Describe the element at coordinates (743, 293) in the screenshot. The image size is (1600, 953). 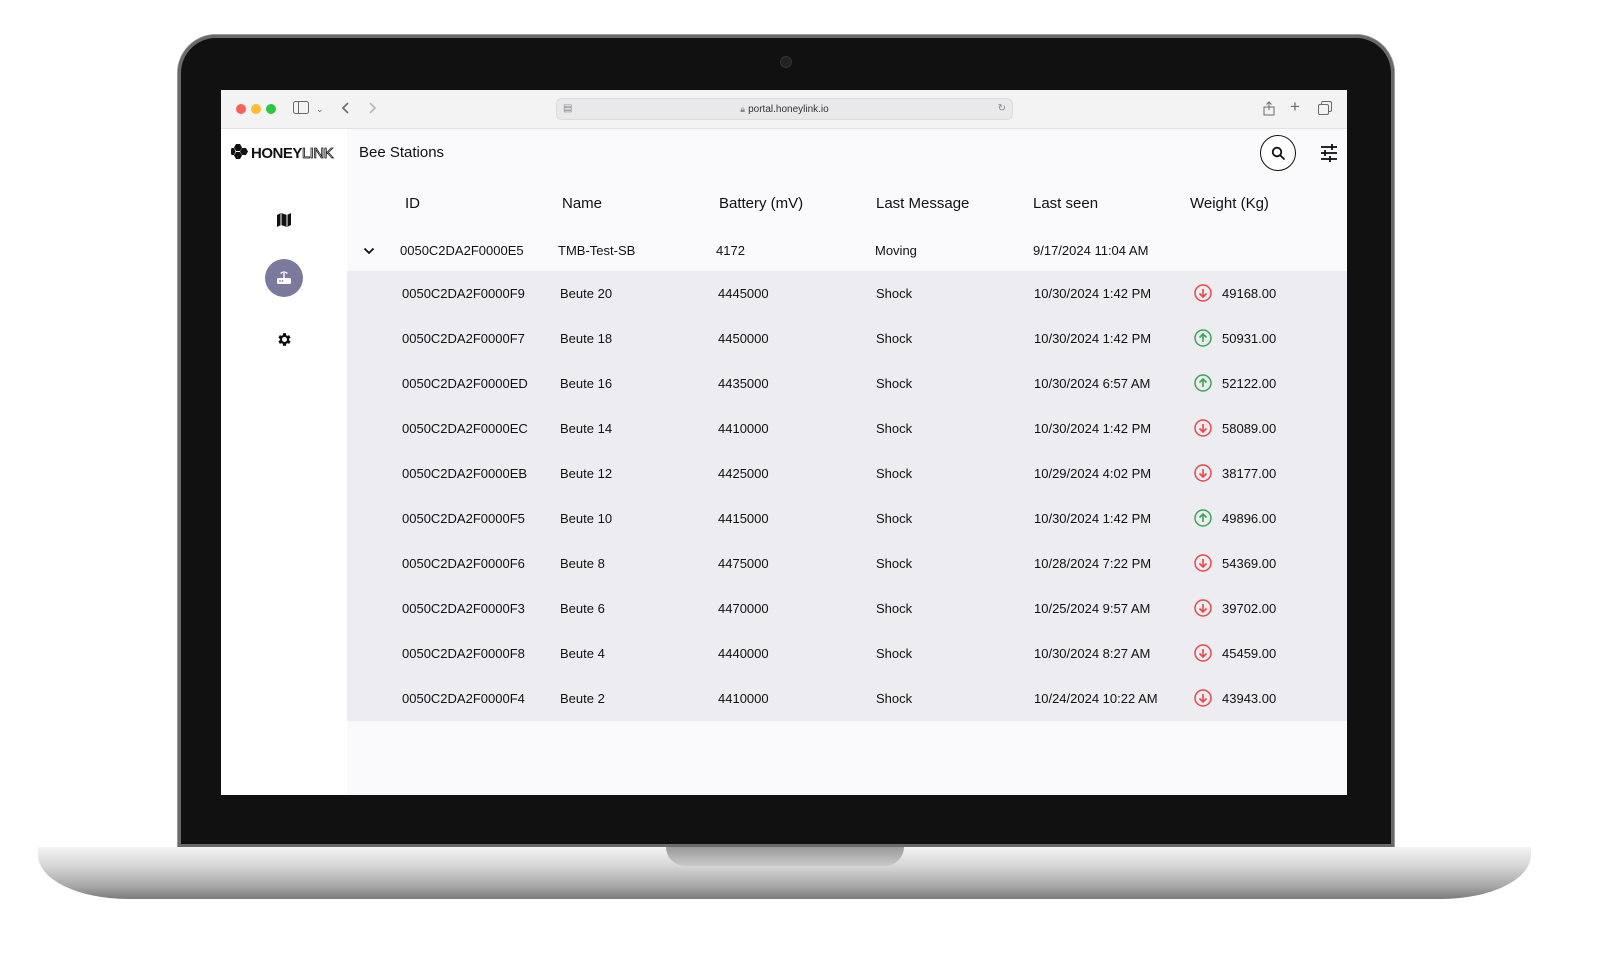
I see `cell-battery: 4445000` at that location.